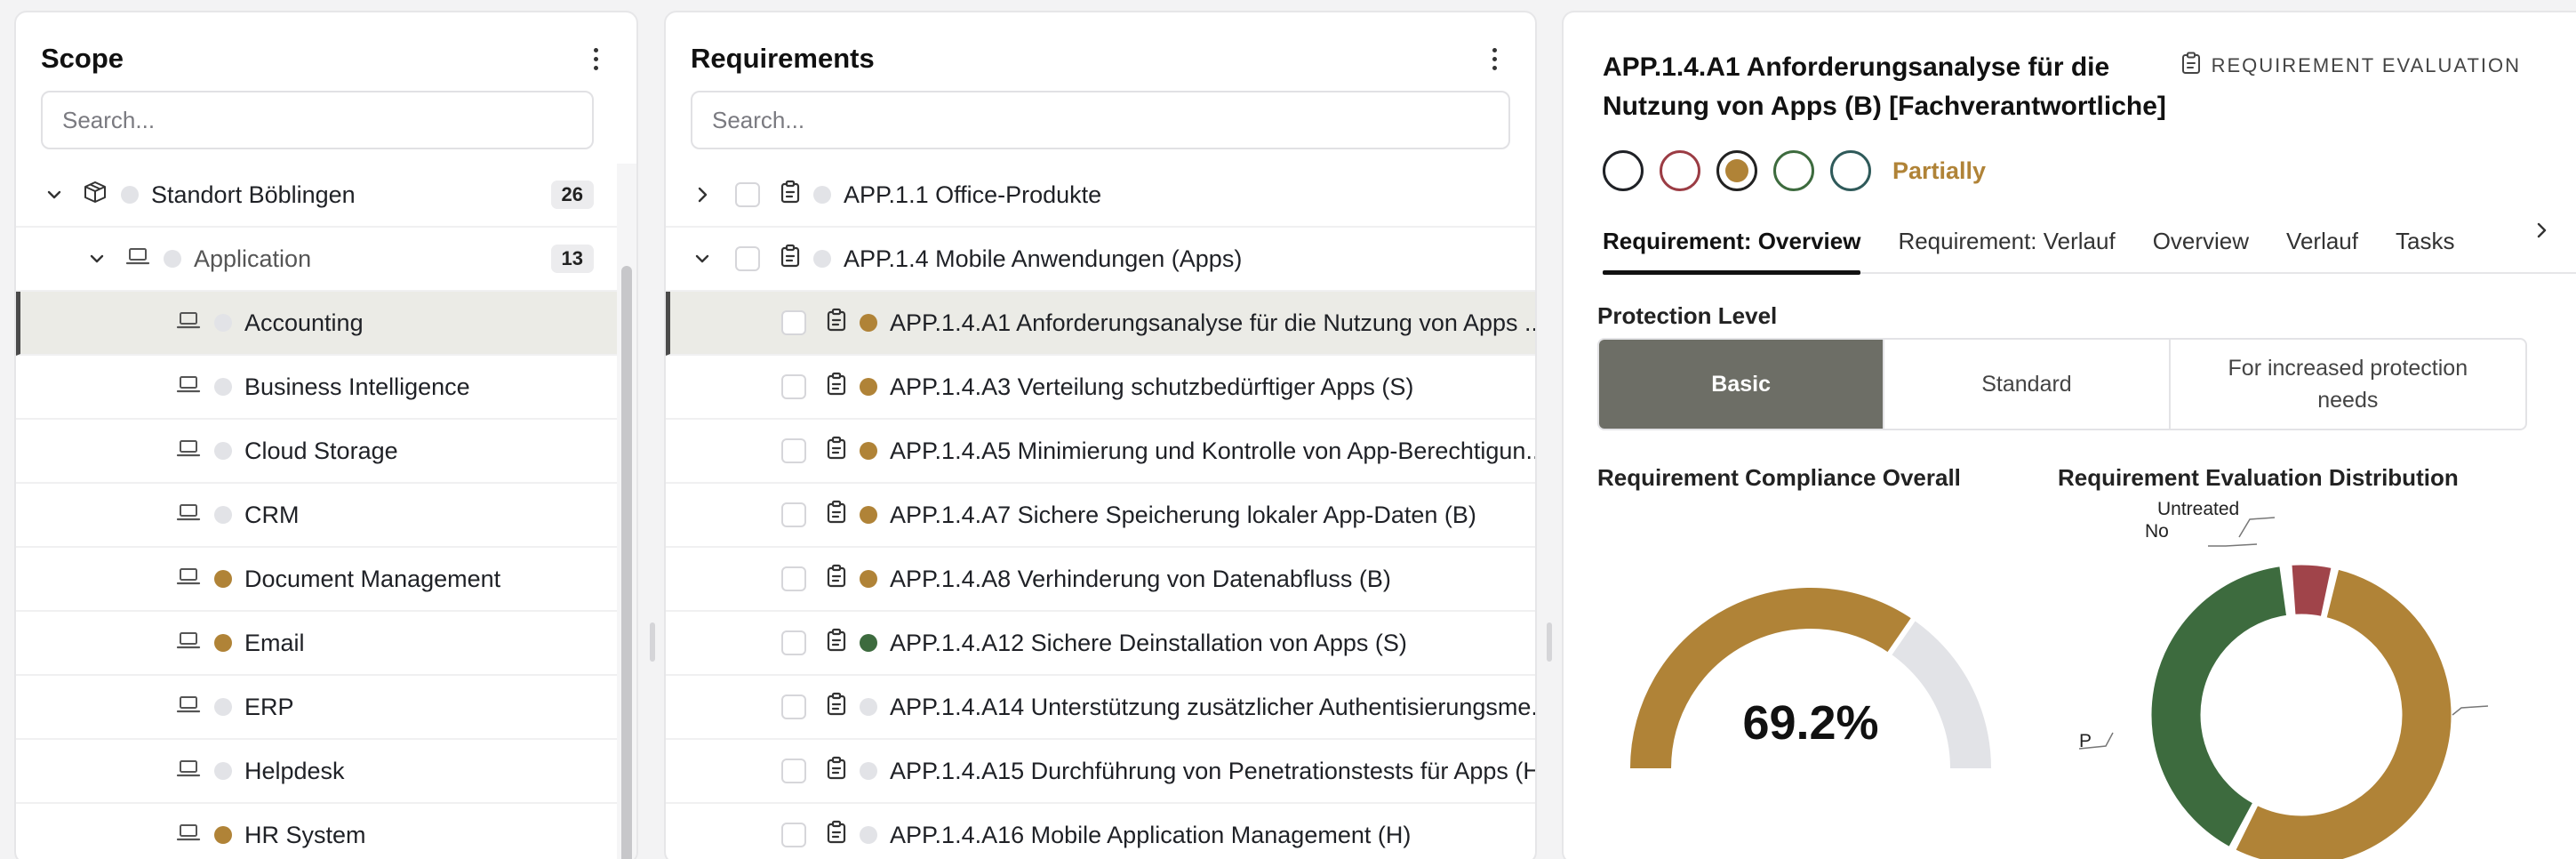 This screenshot has height=859, width=2576. Describe the element at coordinates (274, 642) in the screenshot. I see `scope-item-label: Email` at that location.